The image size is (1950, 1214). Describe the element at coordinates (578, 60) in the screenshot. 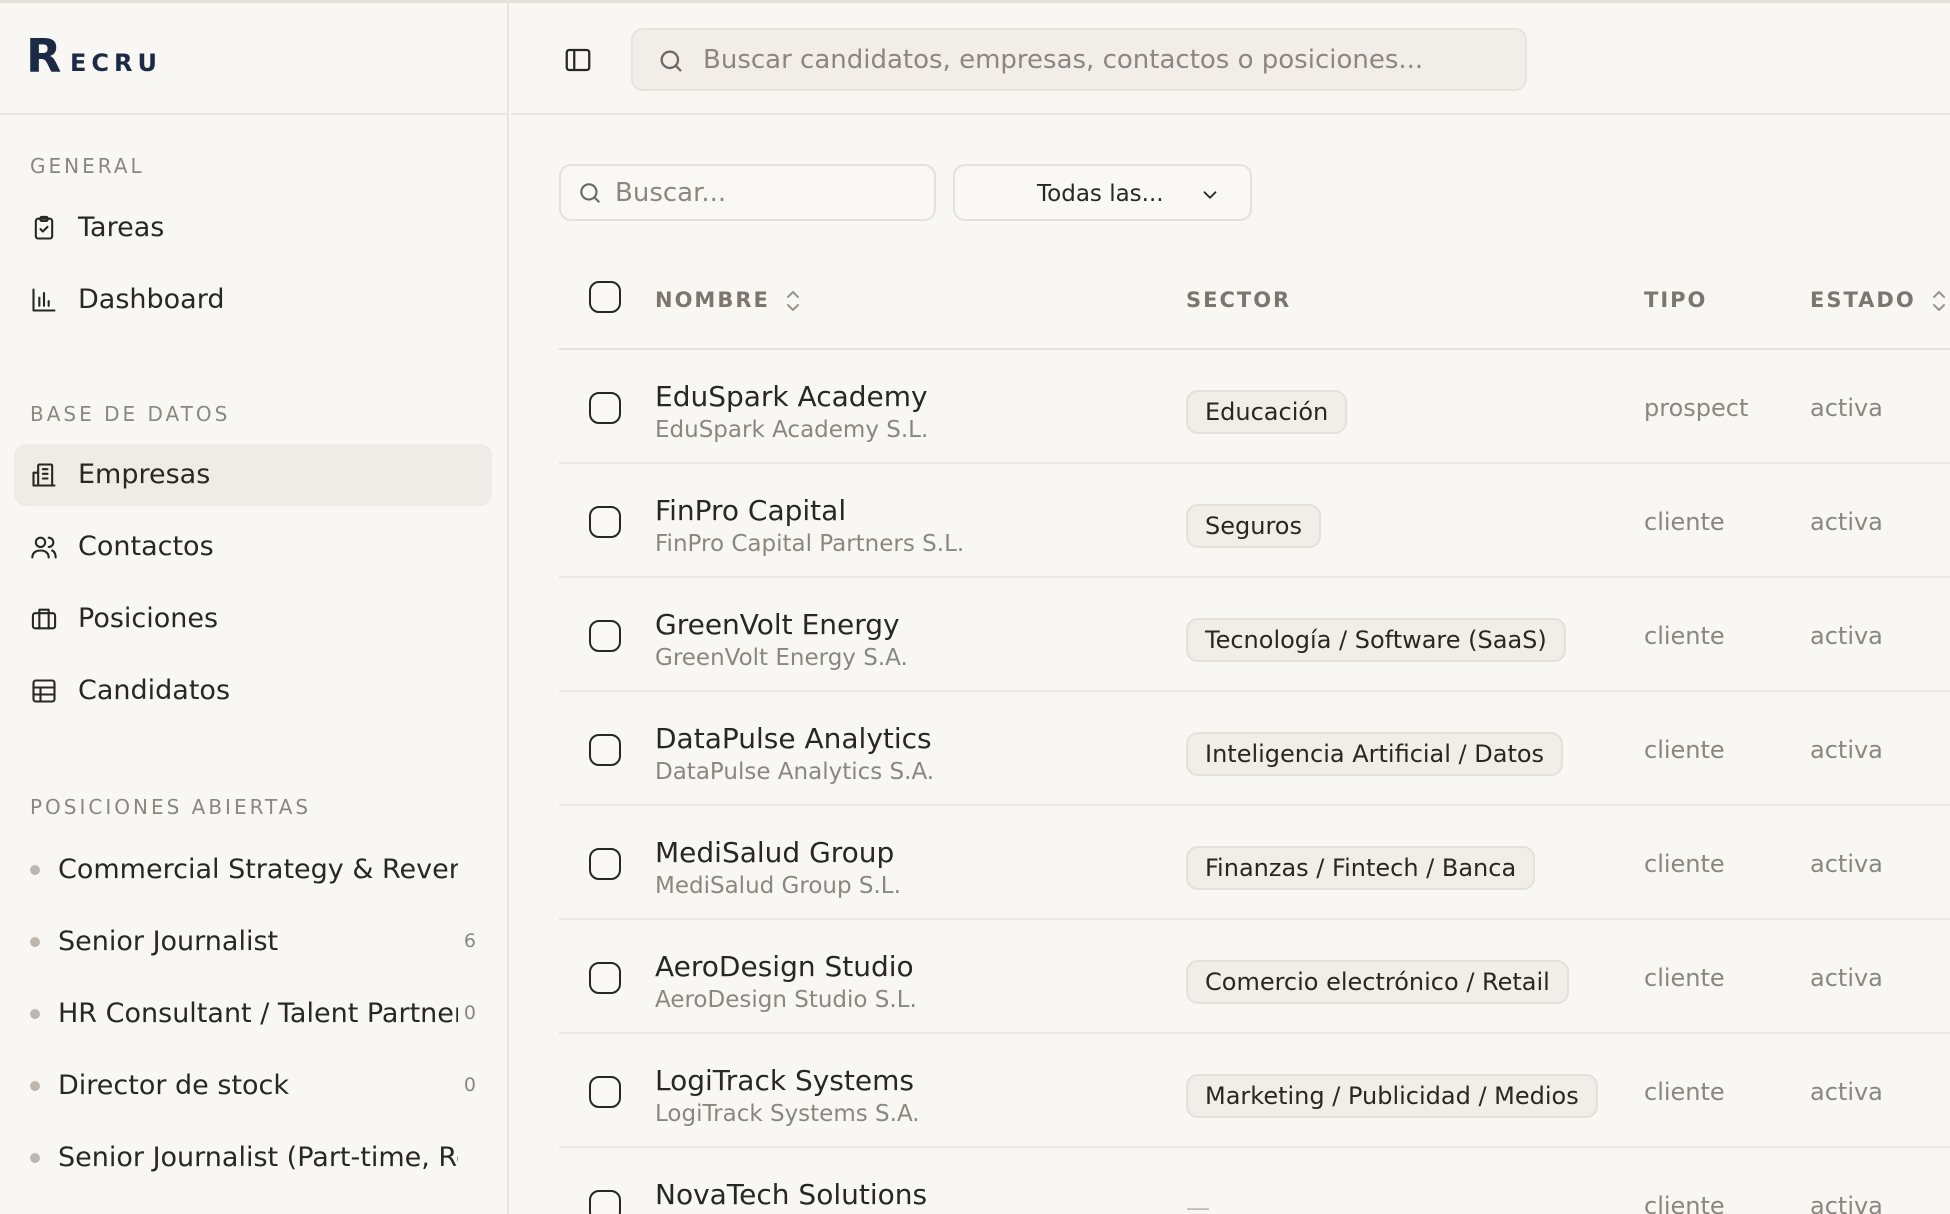

I see `sidebar-toggle-icon` at that location.